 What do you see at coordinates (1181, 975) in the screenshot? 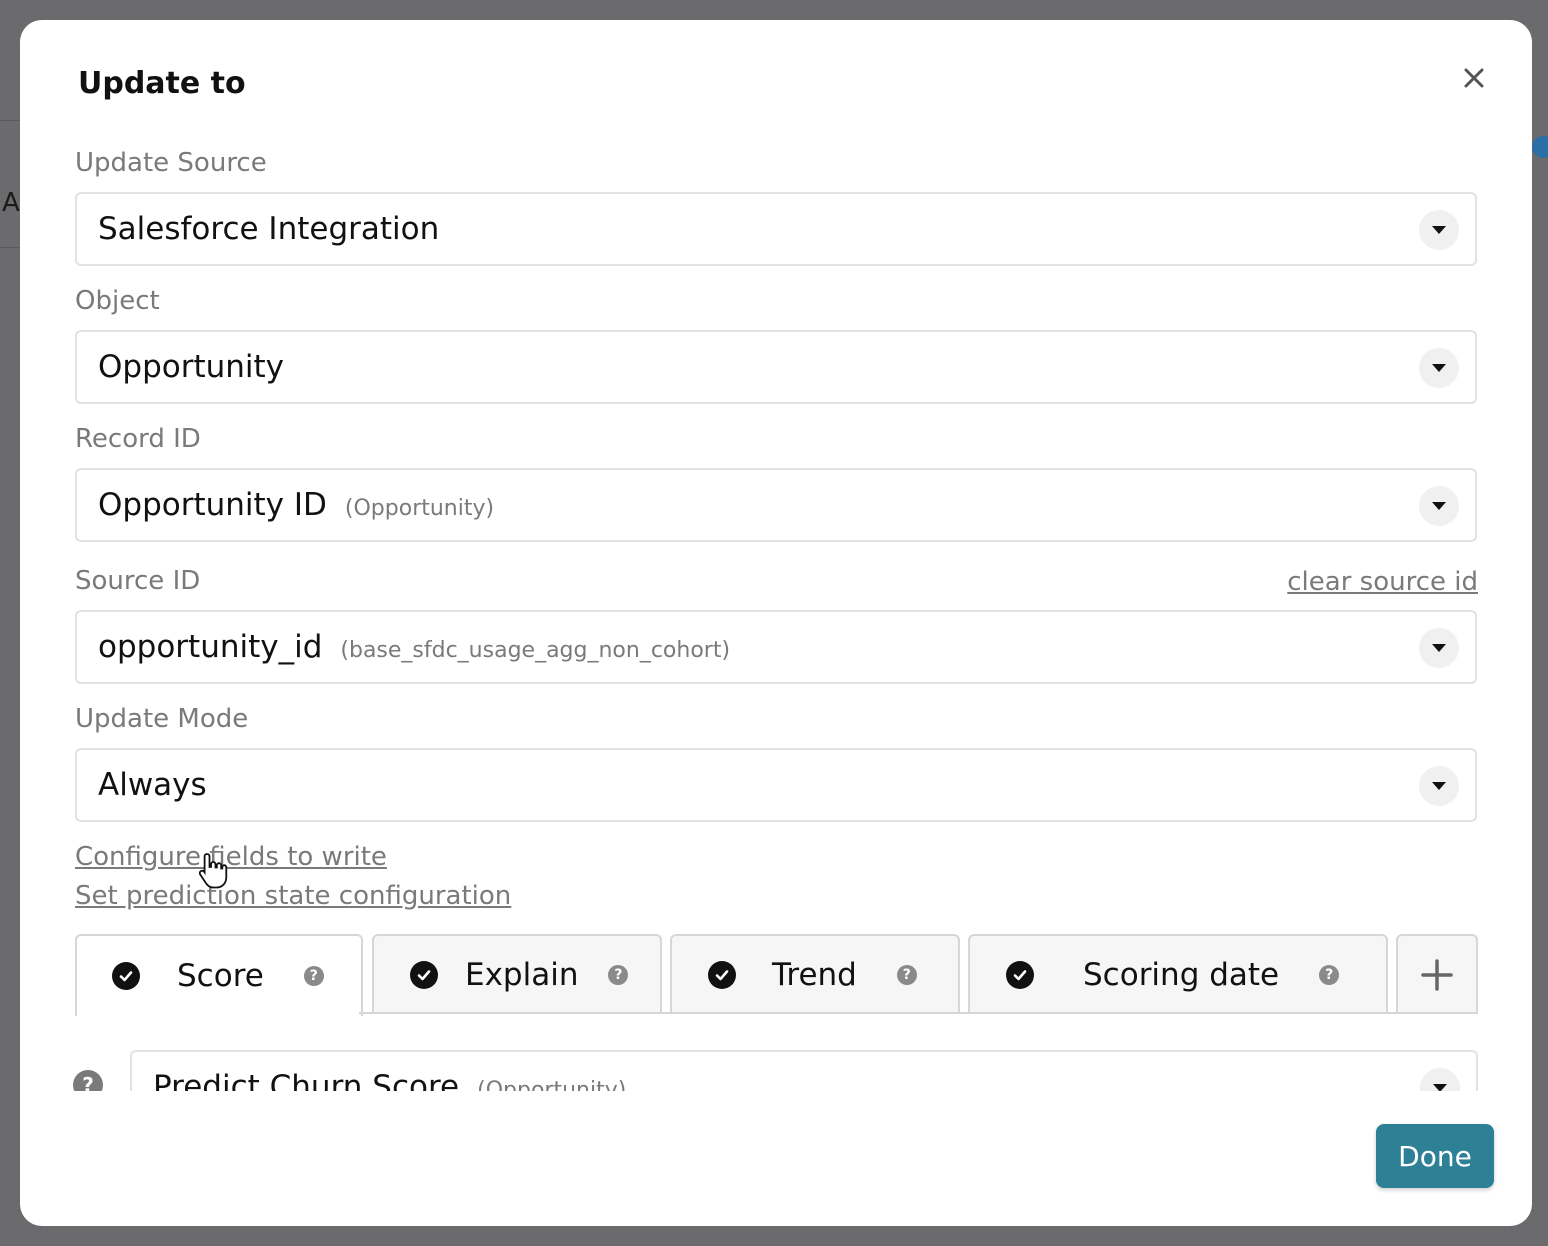
I see `tab-scoring-date-label: Scoring date` at bounding box center [1181, 975].